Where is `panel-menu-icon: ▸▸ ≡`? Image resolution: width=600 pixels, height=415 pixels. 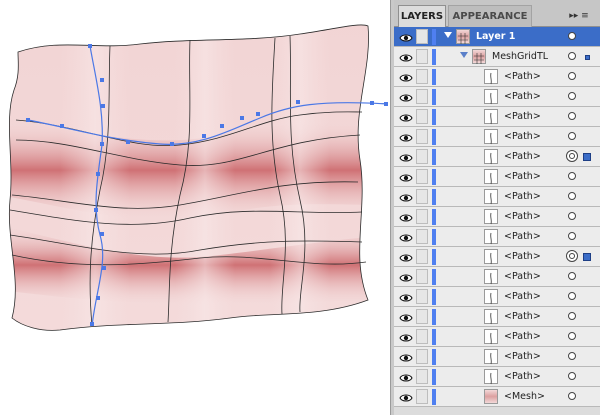
panel-menu-icon: ▸▸ ≡ is located at coordinates (579, 16).